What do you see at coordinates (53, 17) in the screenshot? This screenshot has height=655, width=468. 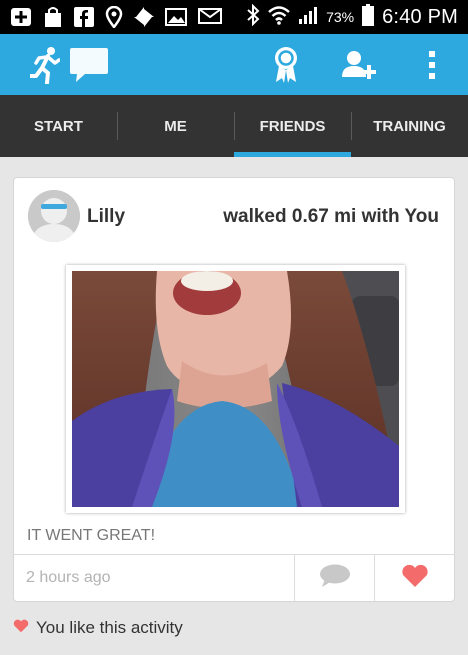 I see `bag-icon` at bounding box center [53, 17].